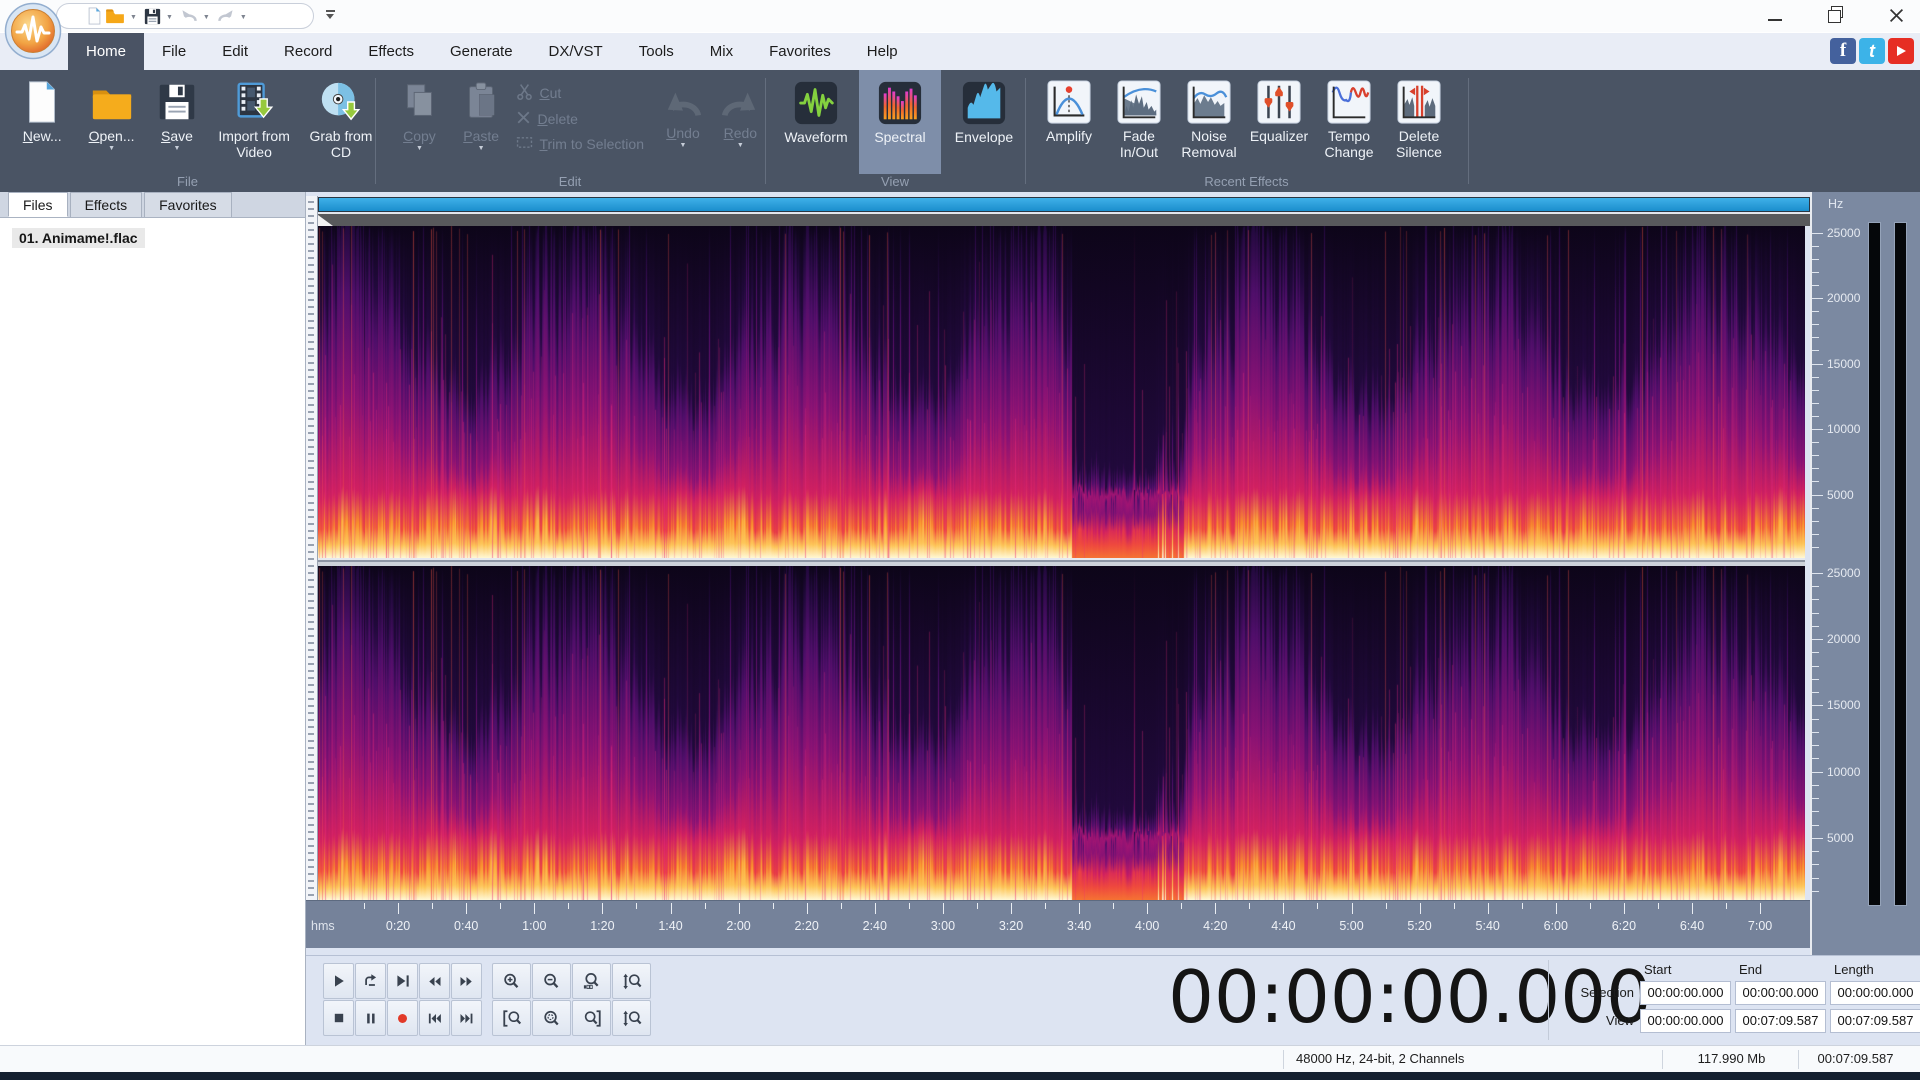  What do you see at coordinates (481, 102) in the screenshot?
I see `paste-icon` at bounding box center [481, 102].